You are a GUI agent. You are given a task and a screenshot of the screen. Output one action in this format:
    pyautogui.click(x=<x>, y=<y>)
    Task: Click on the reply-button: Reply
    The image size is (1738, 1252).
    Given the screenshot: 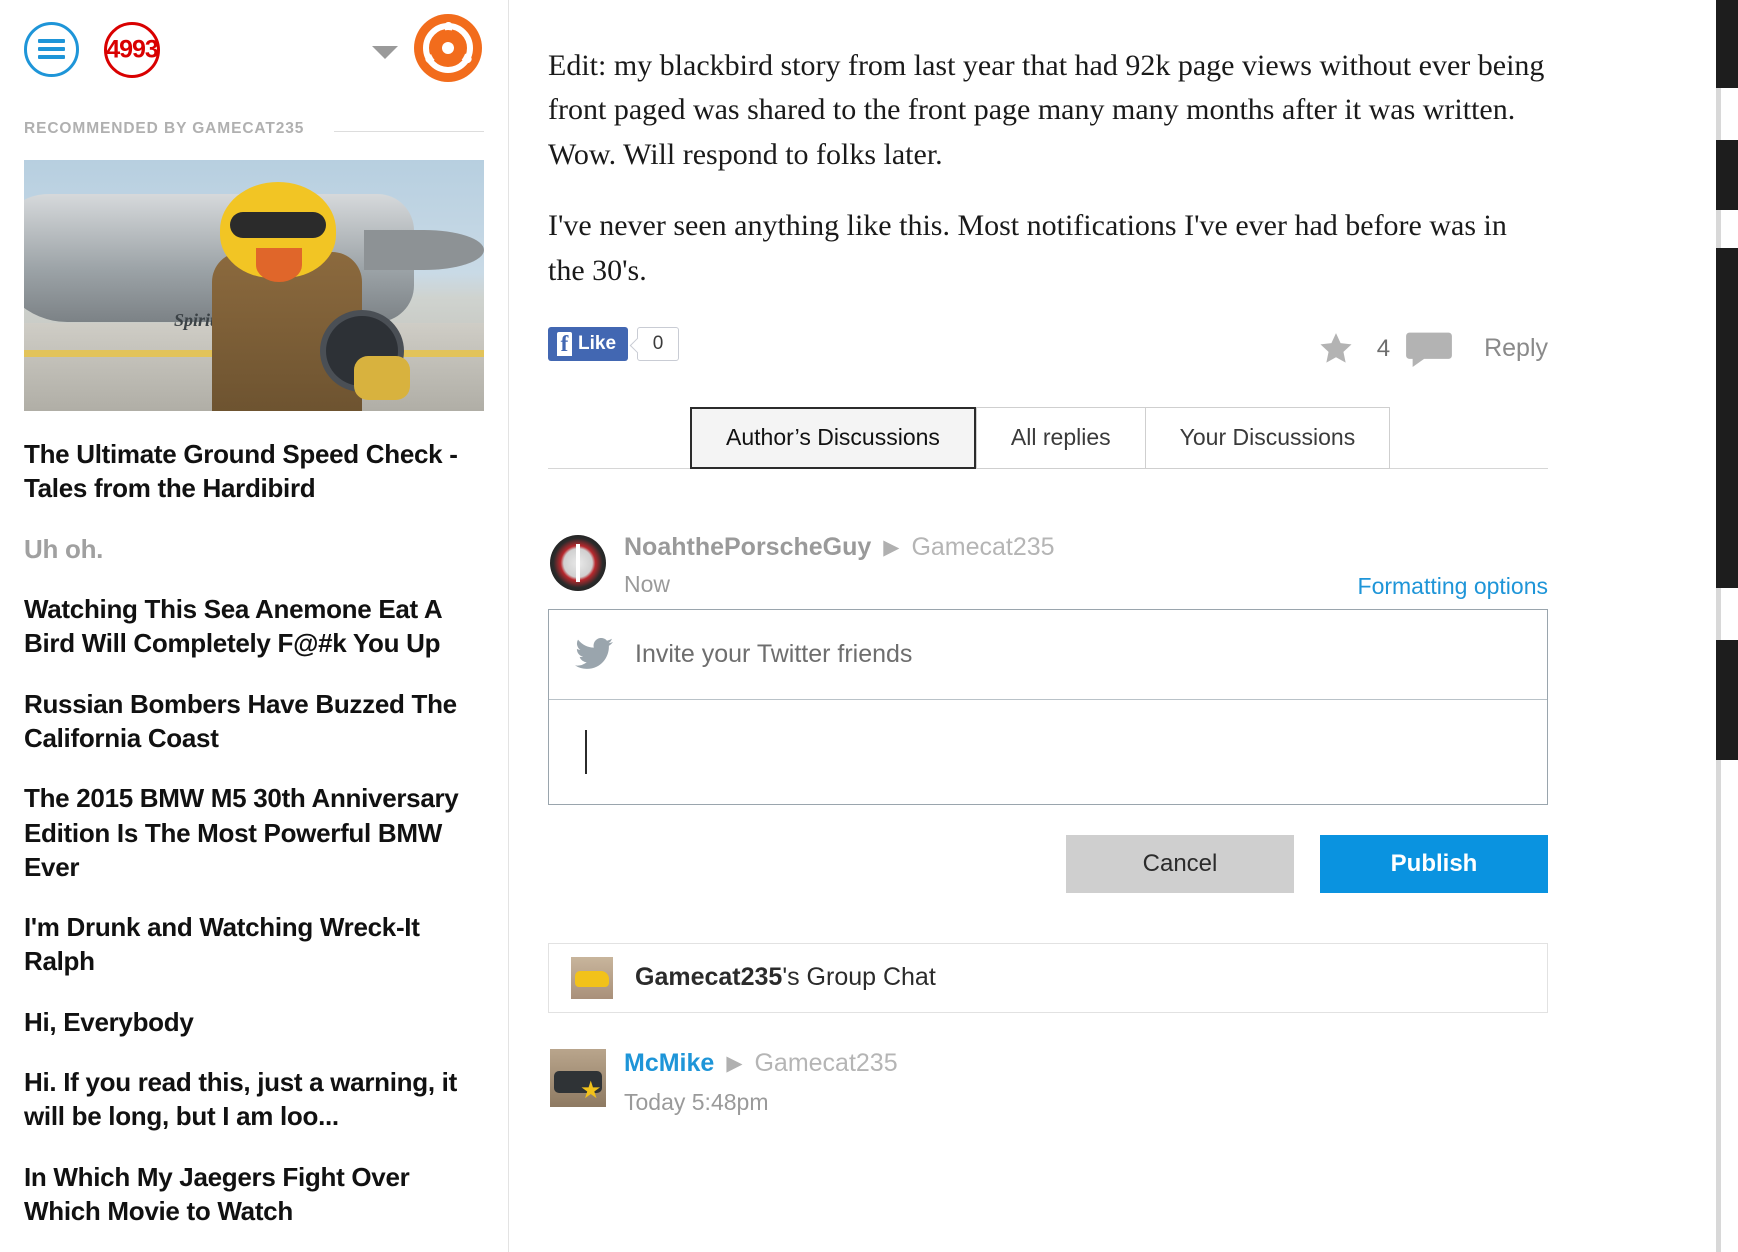 What is the action you would take?
    pyautogui.click(x=1516, y=348)
    